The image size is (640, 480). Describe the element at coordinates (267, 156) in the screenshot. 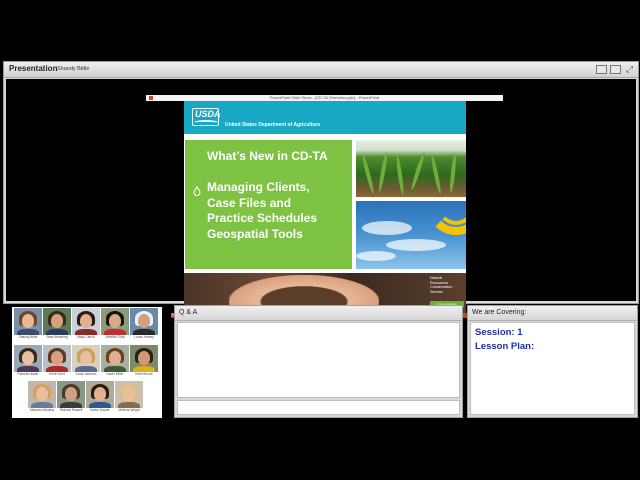

I see `slide-heading: What’s New in CD-TA` at that location.